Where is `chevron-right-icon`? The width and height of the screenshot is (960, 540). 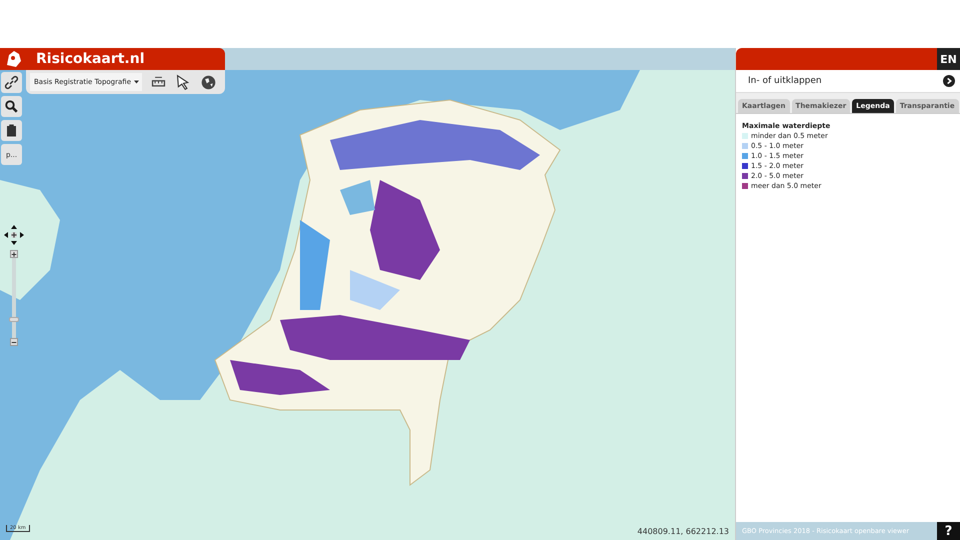 chevron-right-icon is located at coordinates (949, 81).